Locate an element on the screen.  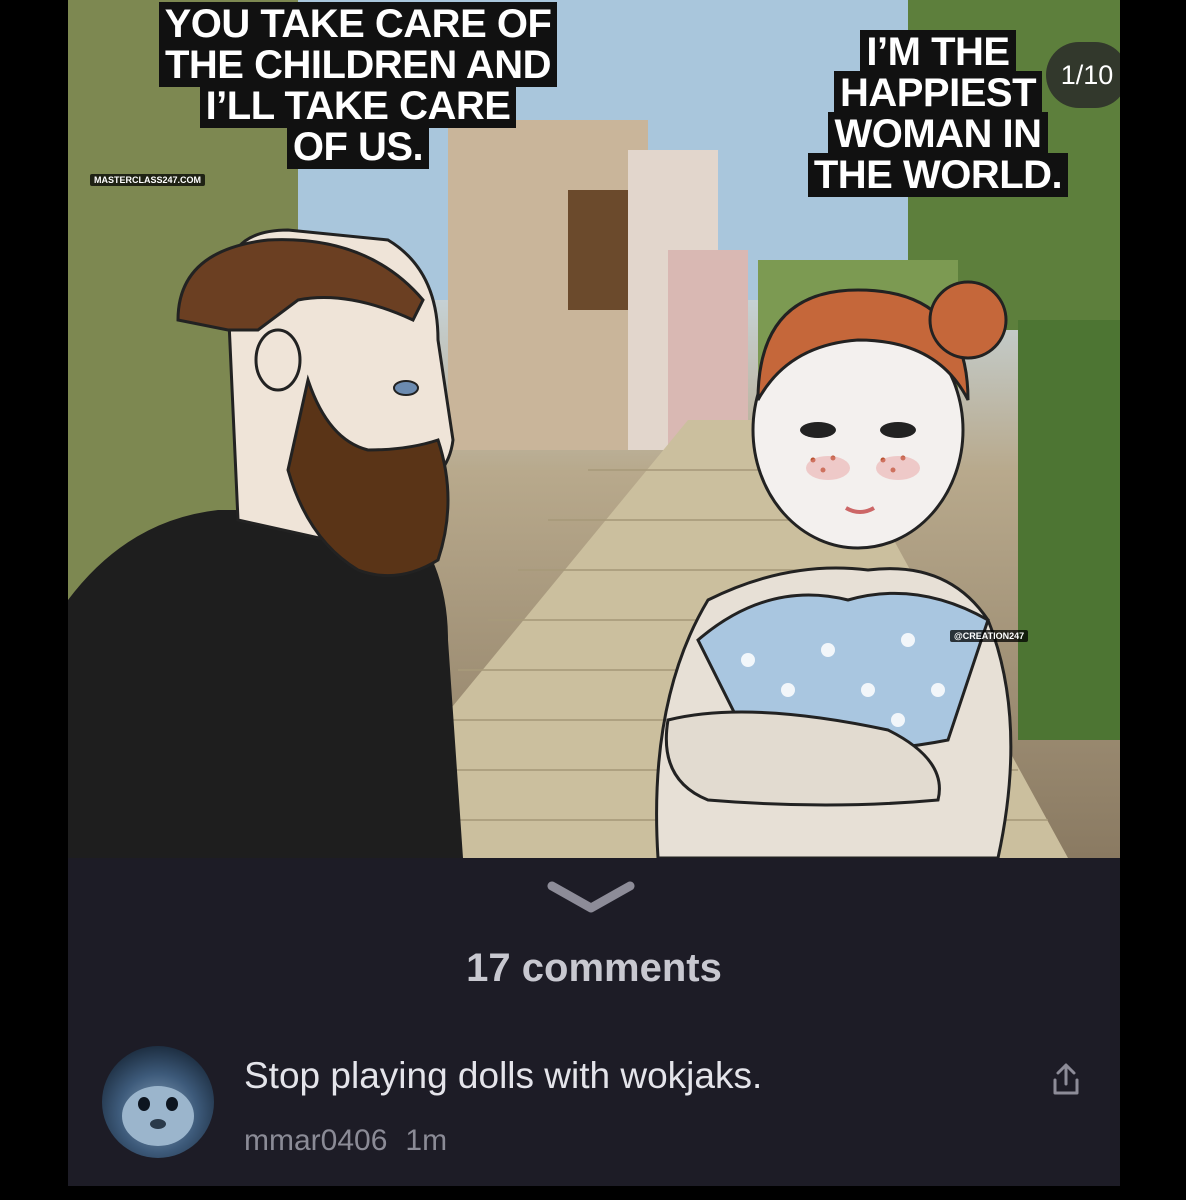
comment-meta: mmar0406 1m is located at coordinates (345, 1141).